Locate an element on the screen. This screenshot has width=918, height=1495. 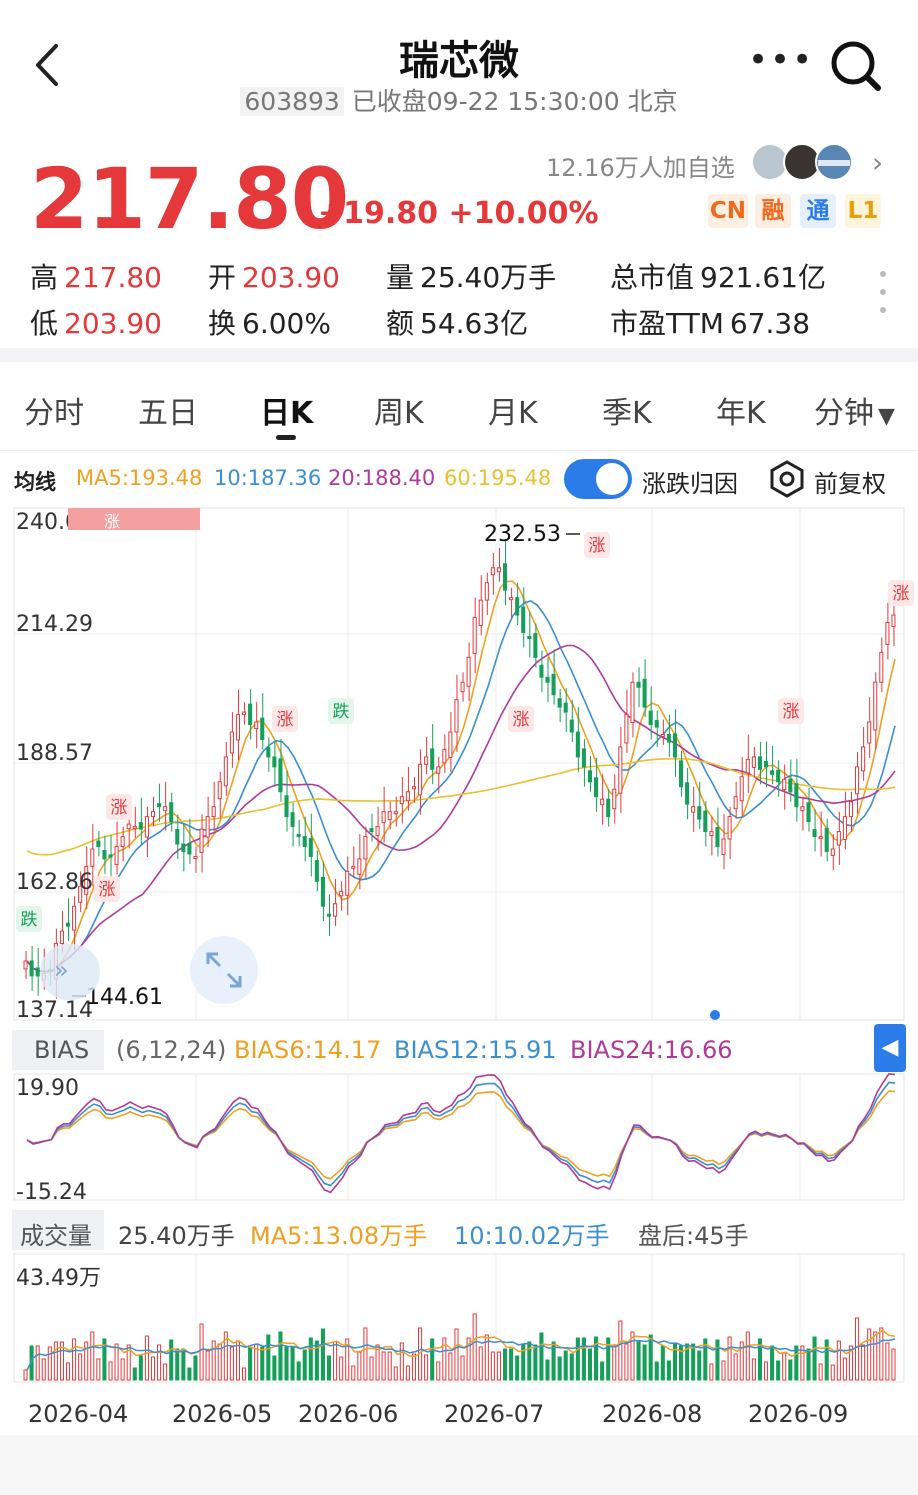
tab-daily-k: 日K is located at coordinates (286, 410).